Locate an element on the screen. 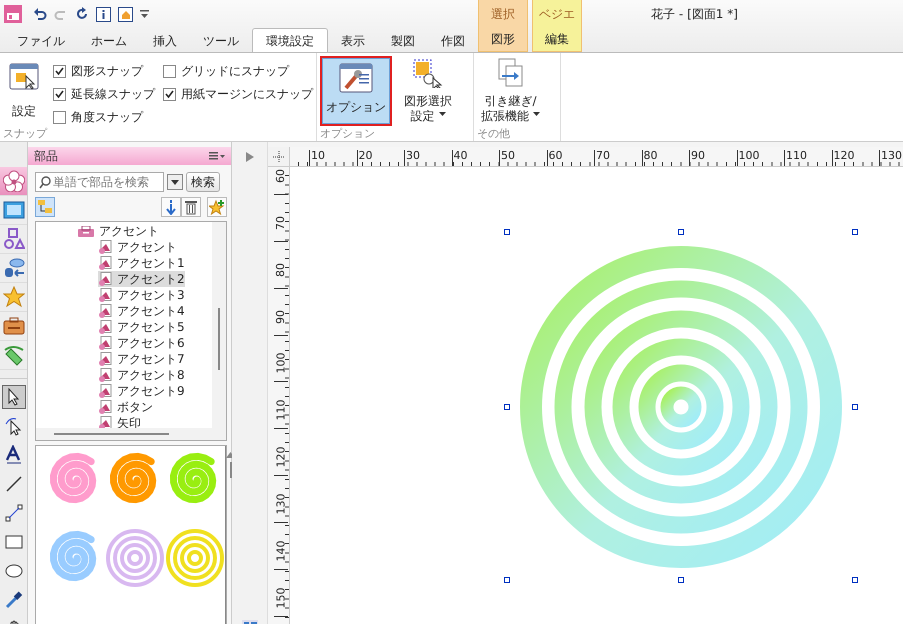  tree-item: アクセント6 is located at coordinates (141, 343).